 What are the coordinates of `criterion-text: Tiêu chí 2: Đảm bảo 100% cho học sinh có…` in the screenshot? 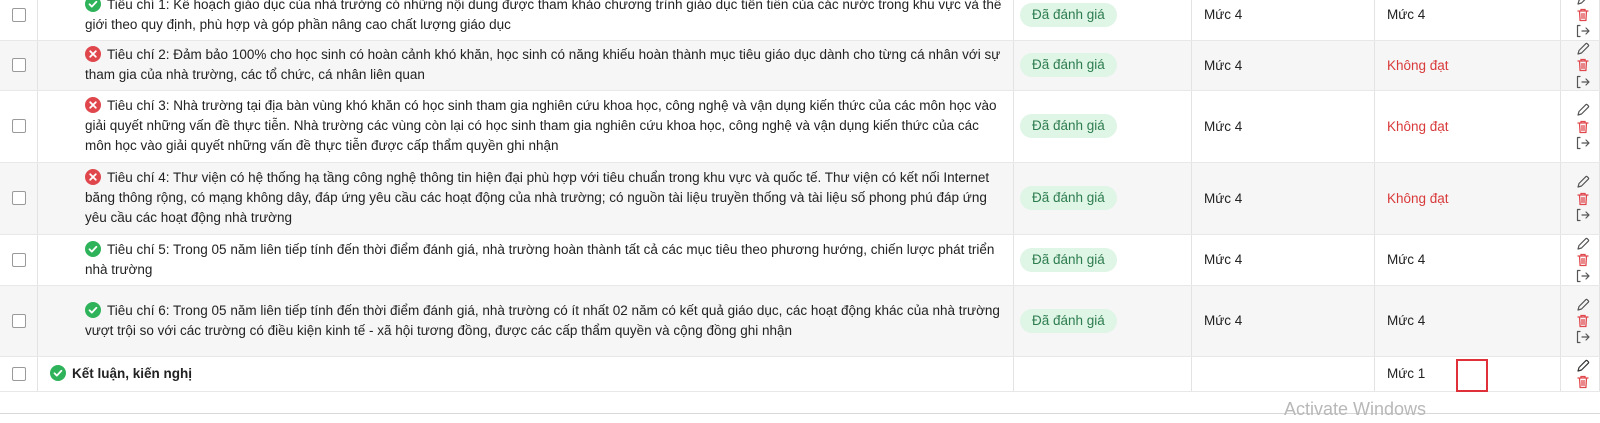 It's located at (543, 65).